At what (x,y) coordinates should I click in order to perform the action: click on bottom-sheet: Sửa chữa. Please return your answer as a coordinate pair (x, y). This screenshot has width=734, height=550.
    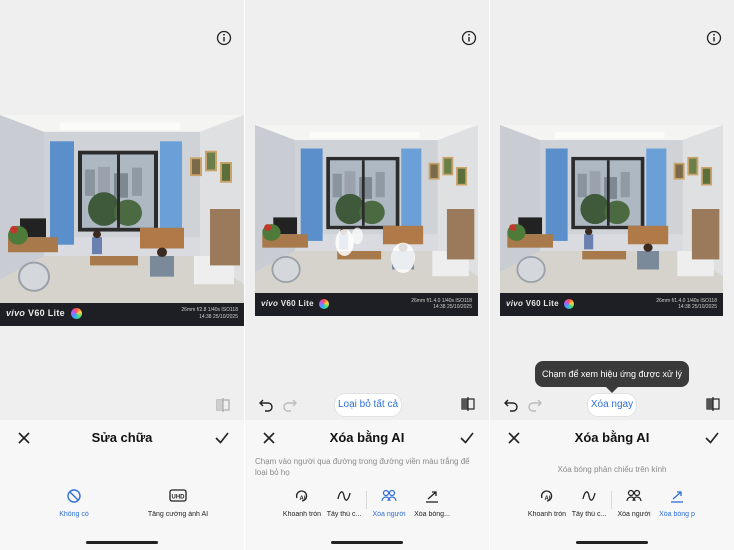
    Looking at the image, I should click on (122, 485).